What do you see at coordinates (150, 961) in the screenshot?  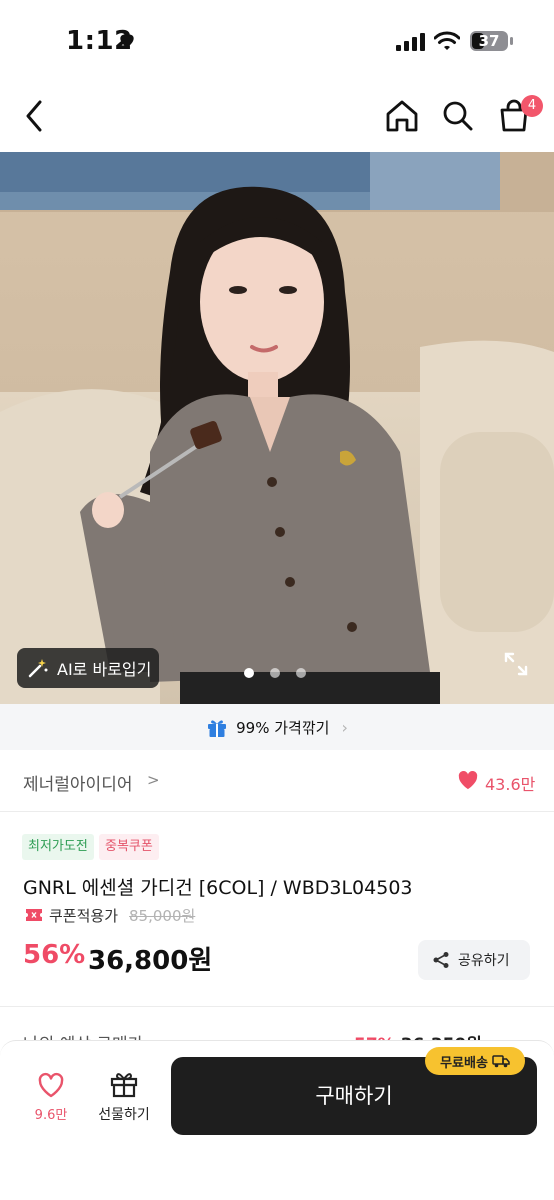 I see `sale-price: 36,800원` at bounding box center [150, 961].